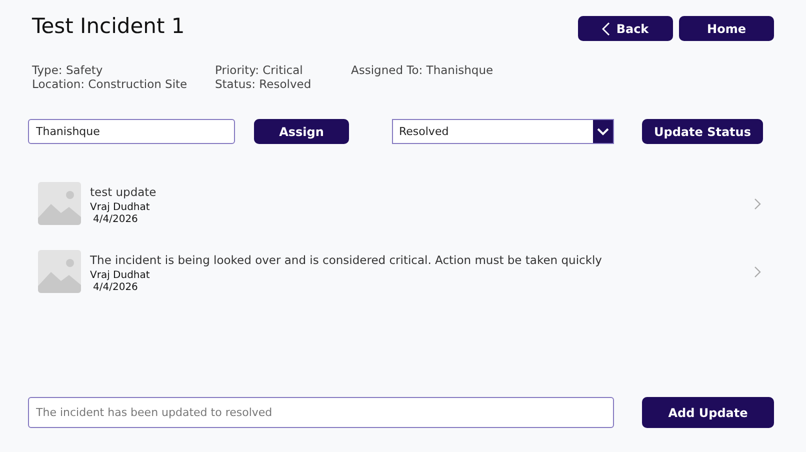 The height and width of the screenshot is (452, 806). I want to click on chevron-left-icon, so click(606, 29).